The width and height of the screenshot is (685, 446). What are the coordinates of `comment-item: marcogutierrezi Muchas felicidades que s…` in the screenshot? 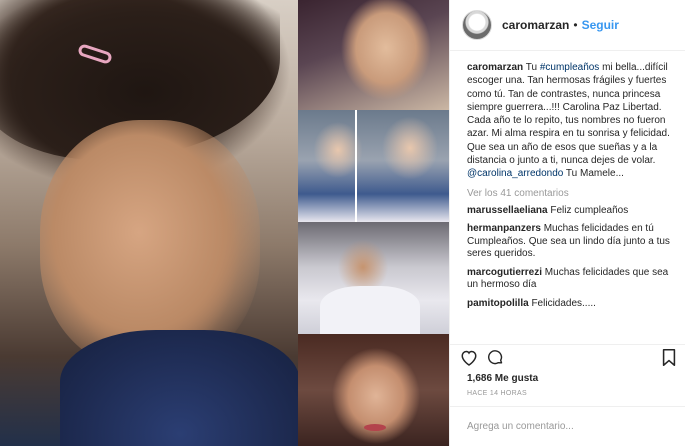 It's located at (570, 279).